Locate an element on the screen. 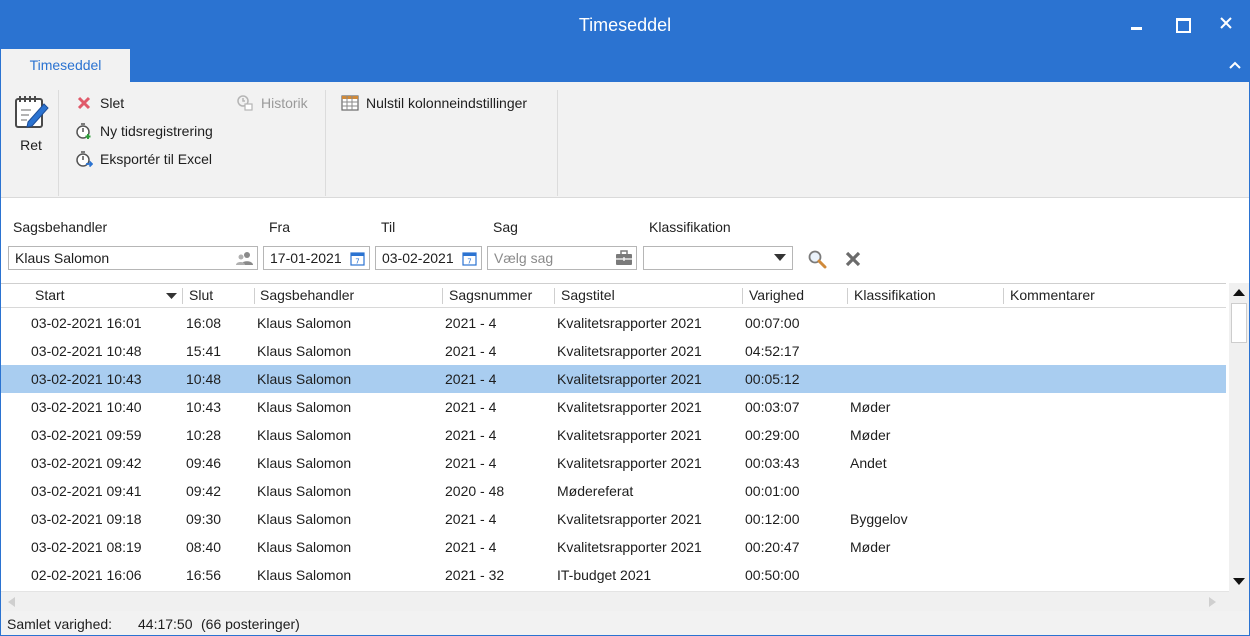  cell-duration: 00:01:00 is located at coordinates (772, 491).